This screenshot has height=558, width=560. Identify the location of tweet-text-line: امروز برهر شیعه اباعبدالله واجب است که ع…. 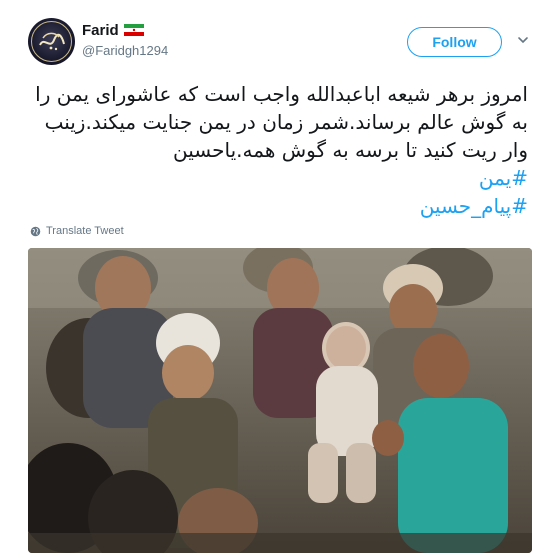
(281, 94).